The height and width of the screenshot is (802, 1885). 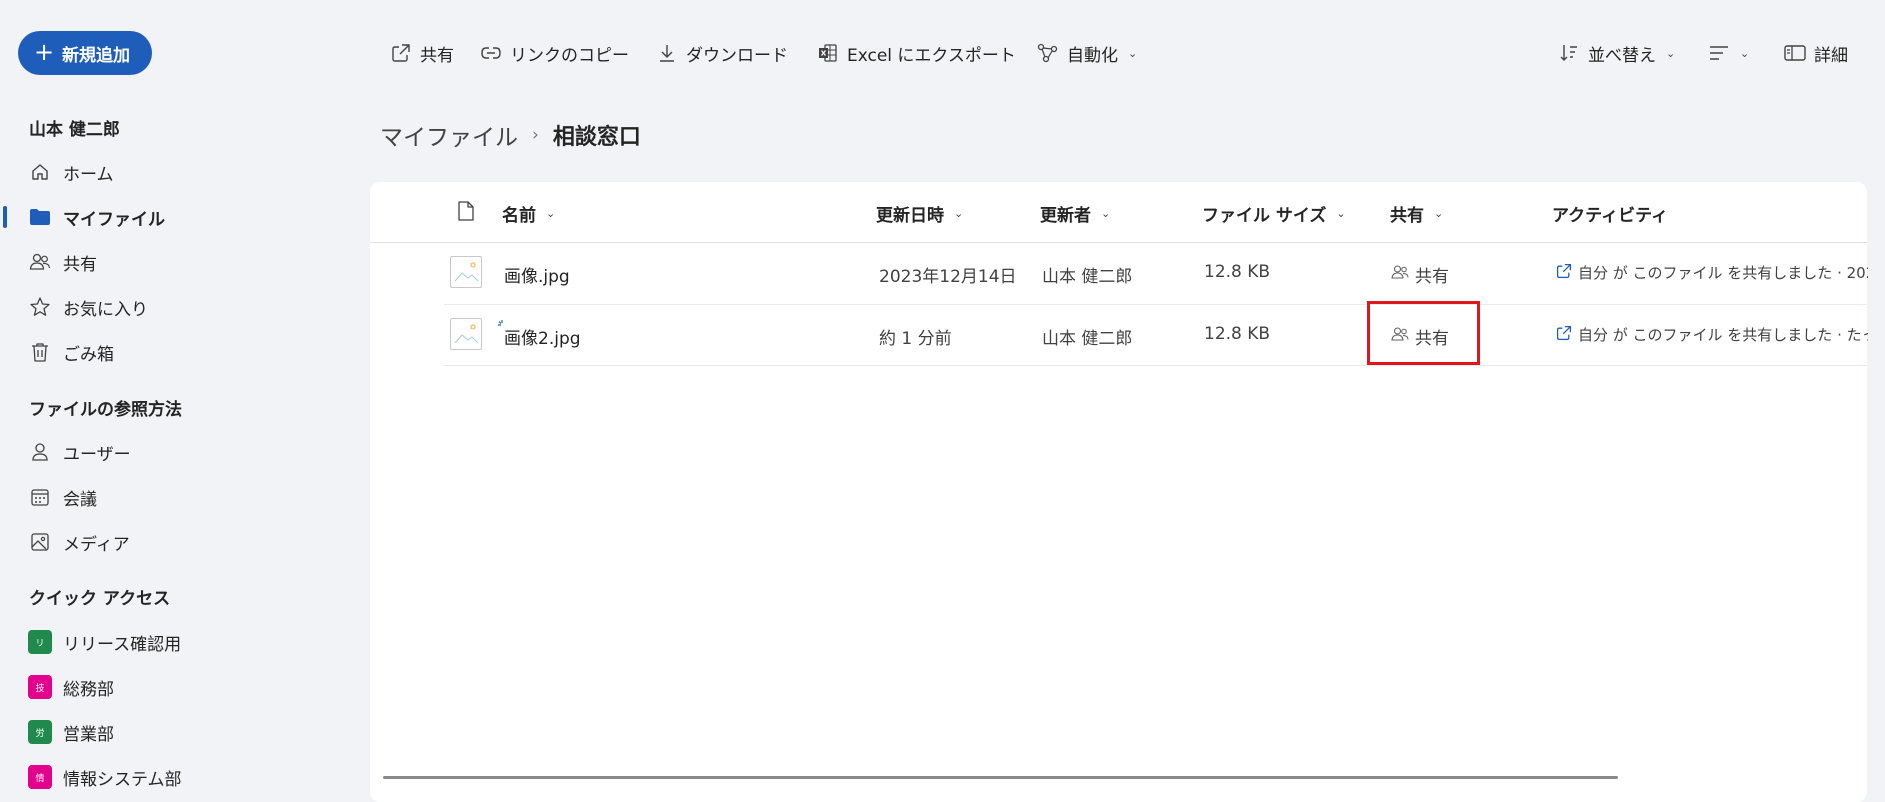 I want to click on file-name: 画像2.jpg, so click(x=542, y=336).